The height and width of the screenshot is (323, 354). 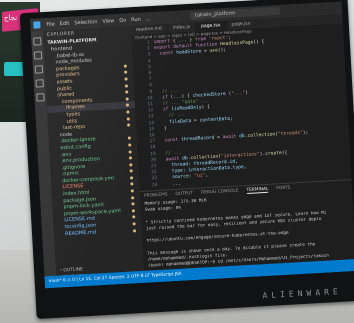 What do you see at coordinates (151, 86) in the screenshot?
I see `line-number: 8` at bounding box center [151, 86].